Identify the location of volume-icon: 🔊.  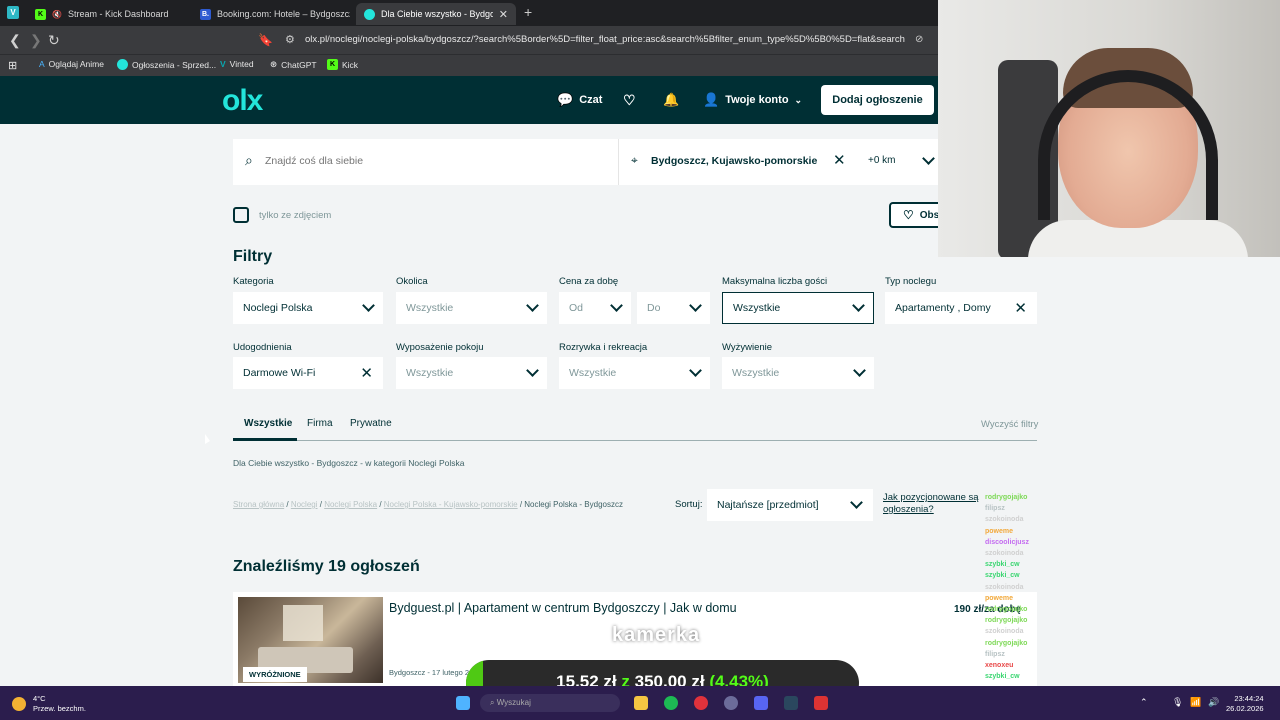
(1213, 702).